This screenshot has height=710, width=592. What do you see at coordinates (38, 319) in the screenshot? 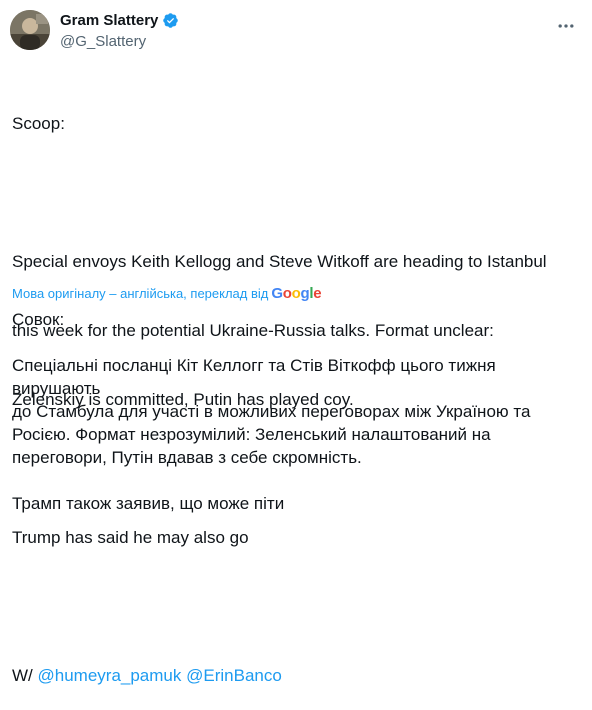
I see `translation-line: Совок:` at bounding box center [38, 319].